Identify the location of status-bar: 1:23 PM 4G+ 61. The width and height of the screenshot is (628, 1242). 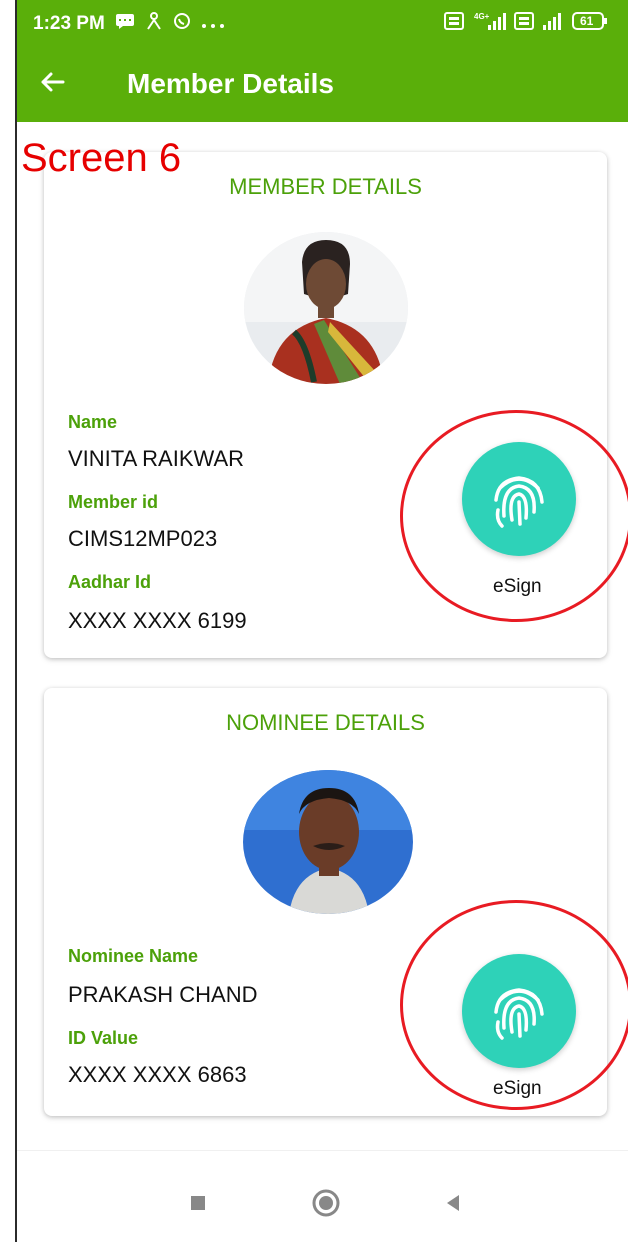
(322, 22).